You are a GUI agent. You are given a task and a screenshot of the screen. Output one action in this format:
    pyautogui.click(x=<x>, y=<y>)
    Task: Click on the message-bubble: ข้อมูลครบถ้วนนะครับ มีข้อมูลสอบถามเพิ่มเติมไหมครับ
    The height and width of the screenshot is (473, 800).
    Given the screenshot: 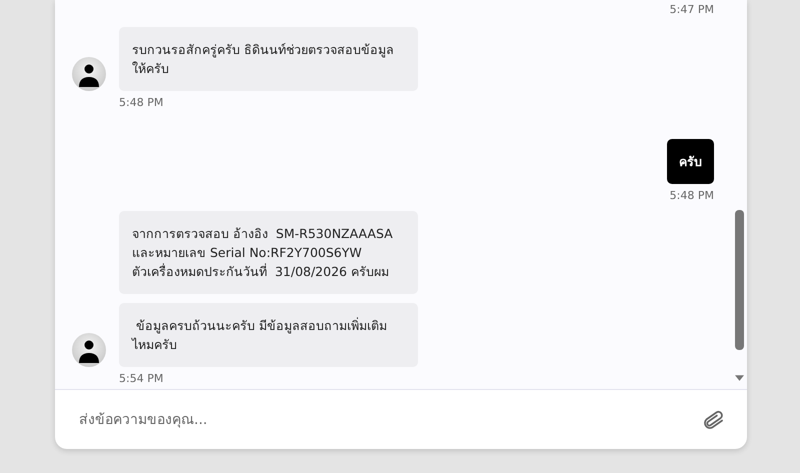 What is the action you would take?
    pyautogui.click(x=268, y=335)
    